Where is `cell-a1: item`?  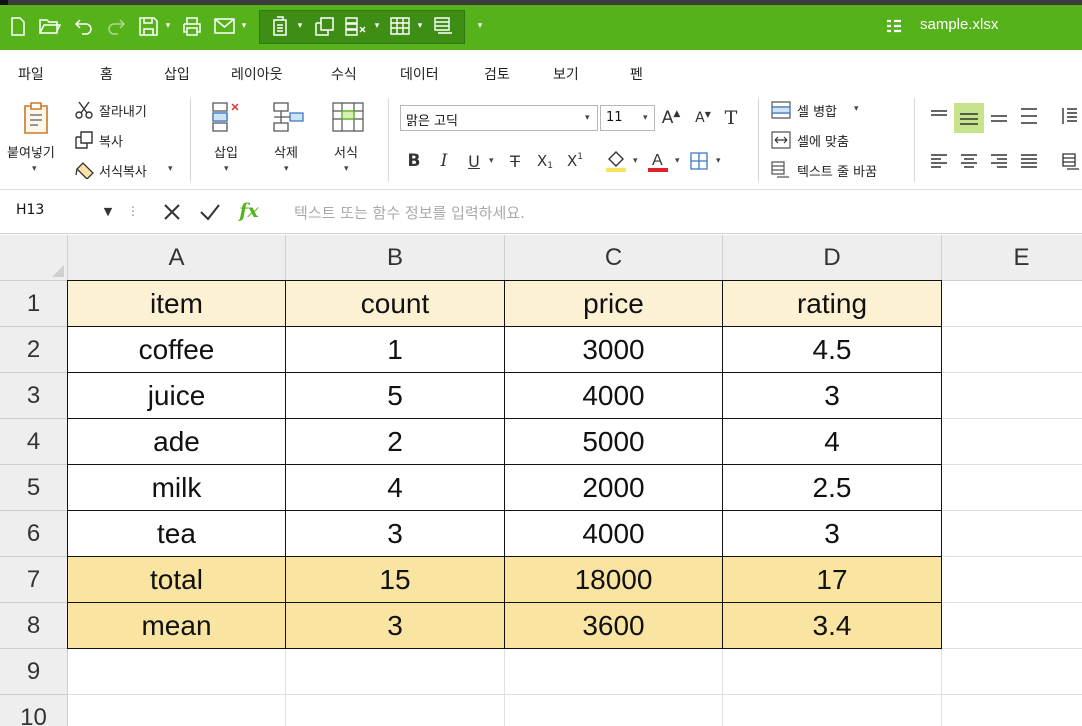
cell-a1: item is located at coordinates (176, 303).